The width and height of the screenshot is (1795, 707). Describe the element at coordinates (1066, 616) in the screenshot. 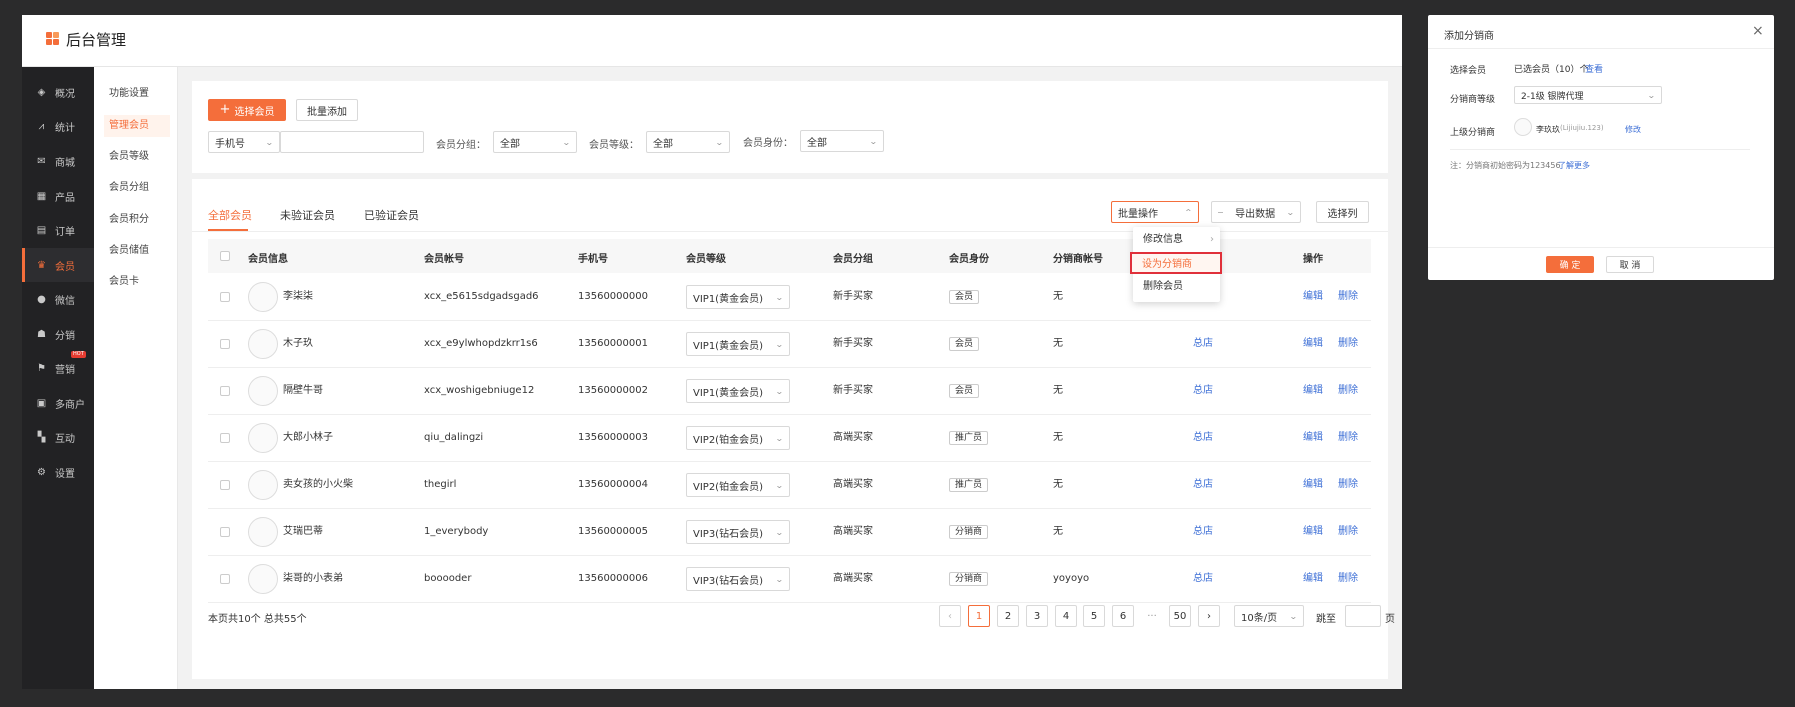

I see `page-button-4: 4` at that location.